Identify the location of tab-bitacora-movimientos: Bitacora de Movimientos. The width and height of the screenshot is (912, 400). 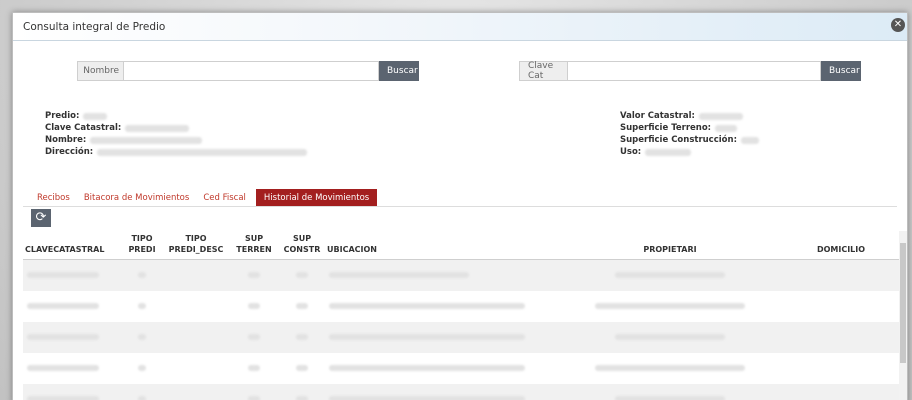
(137, 198).